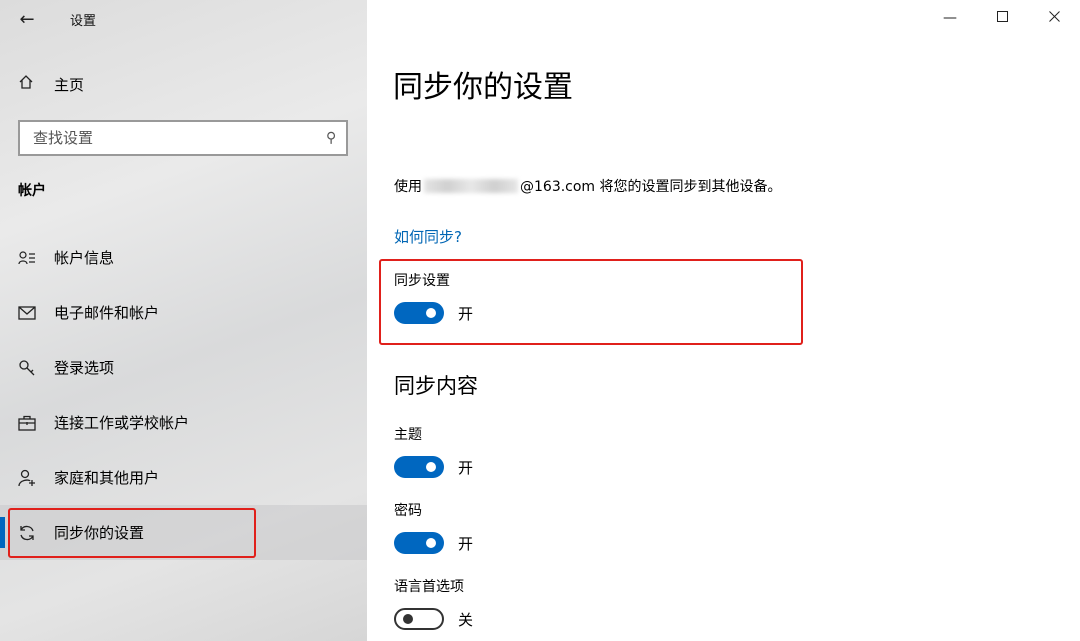 The width and height of the screenshot is (1080, 641). I want to click on search-box: ⚲, so click(183, 138).